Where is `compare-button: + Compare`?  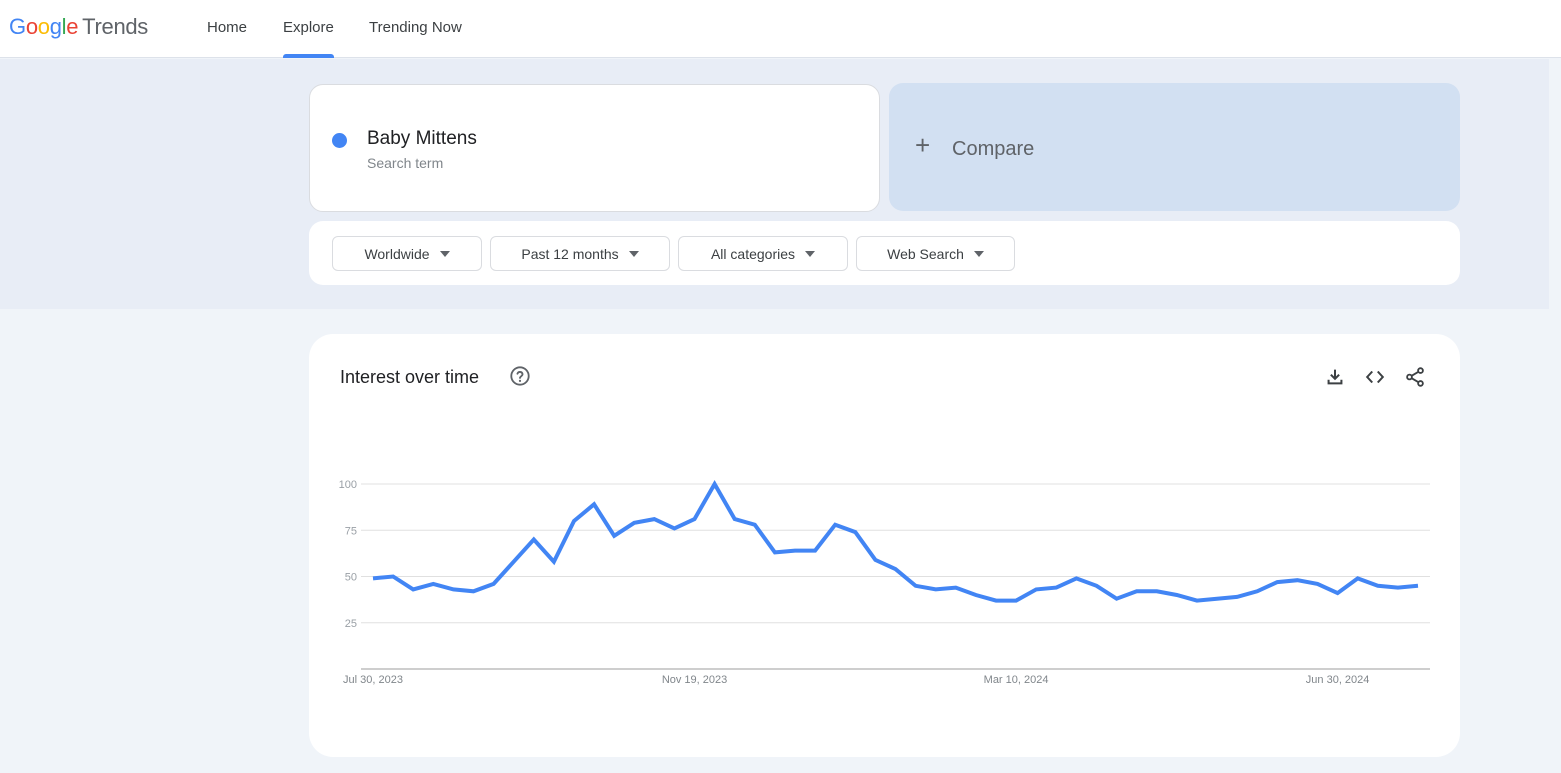 compare-button: + Compare is located at coordinates (1174, 147).